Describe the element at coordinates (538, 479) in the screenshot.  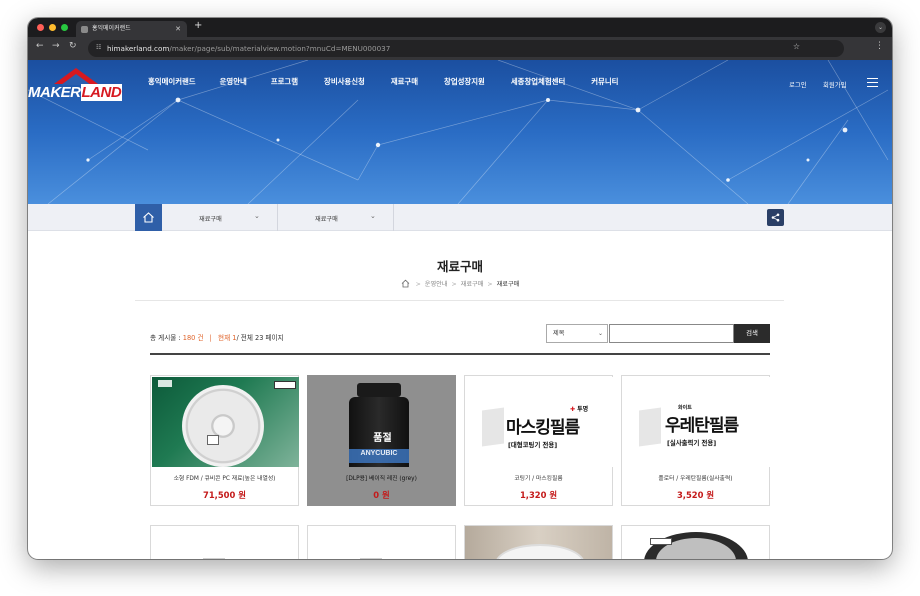
I see `product-name: 코팅기 / 마스킹필름` at that location.